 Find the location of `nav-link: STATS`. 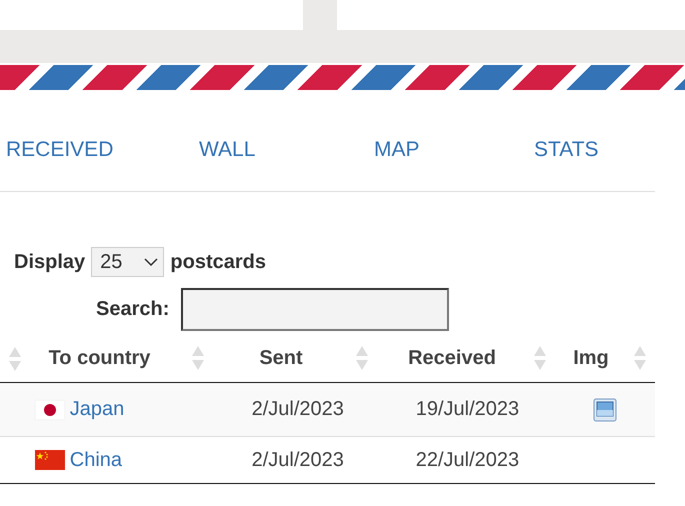

nav-link: STATS is located at coordinates (566, 150).